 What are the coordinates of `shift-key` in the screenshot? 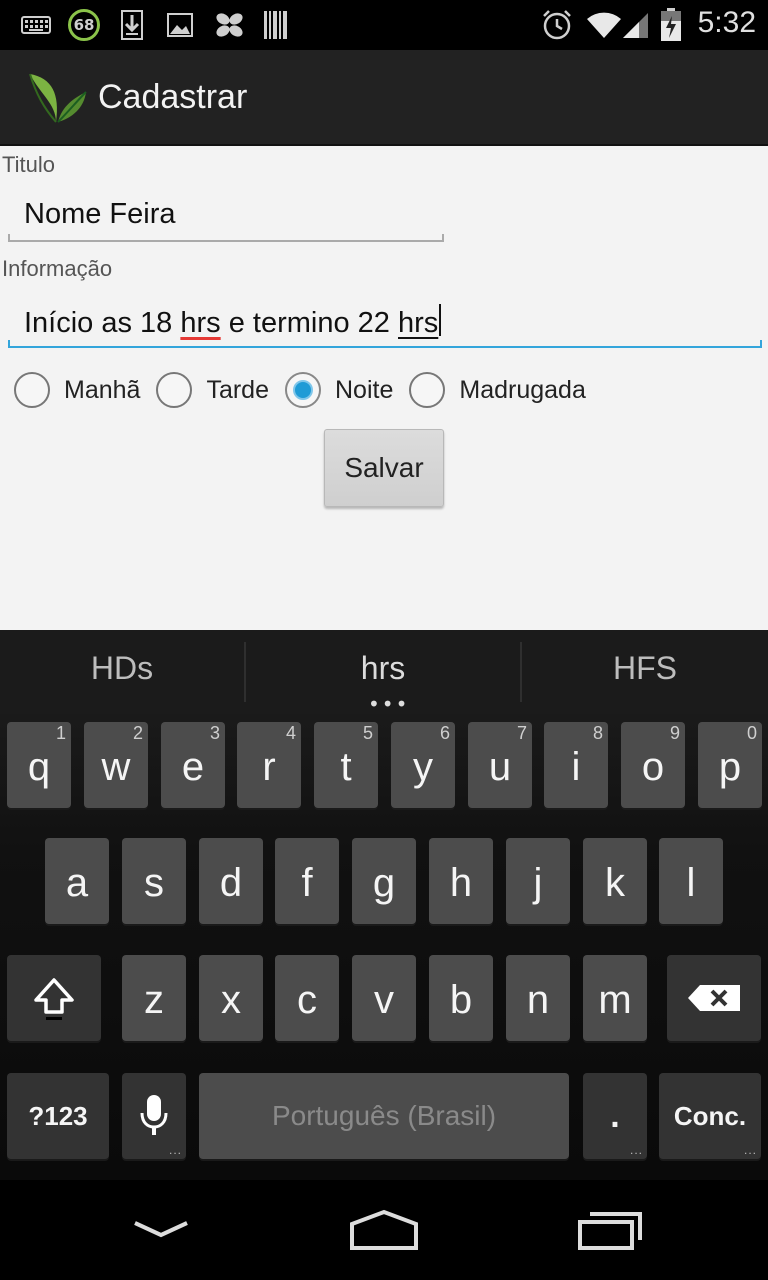 It's located at (54, 998).